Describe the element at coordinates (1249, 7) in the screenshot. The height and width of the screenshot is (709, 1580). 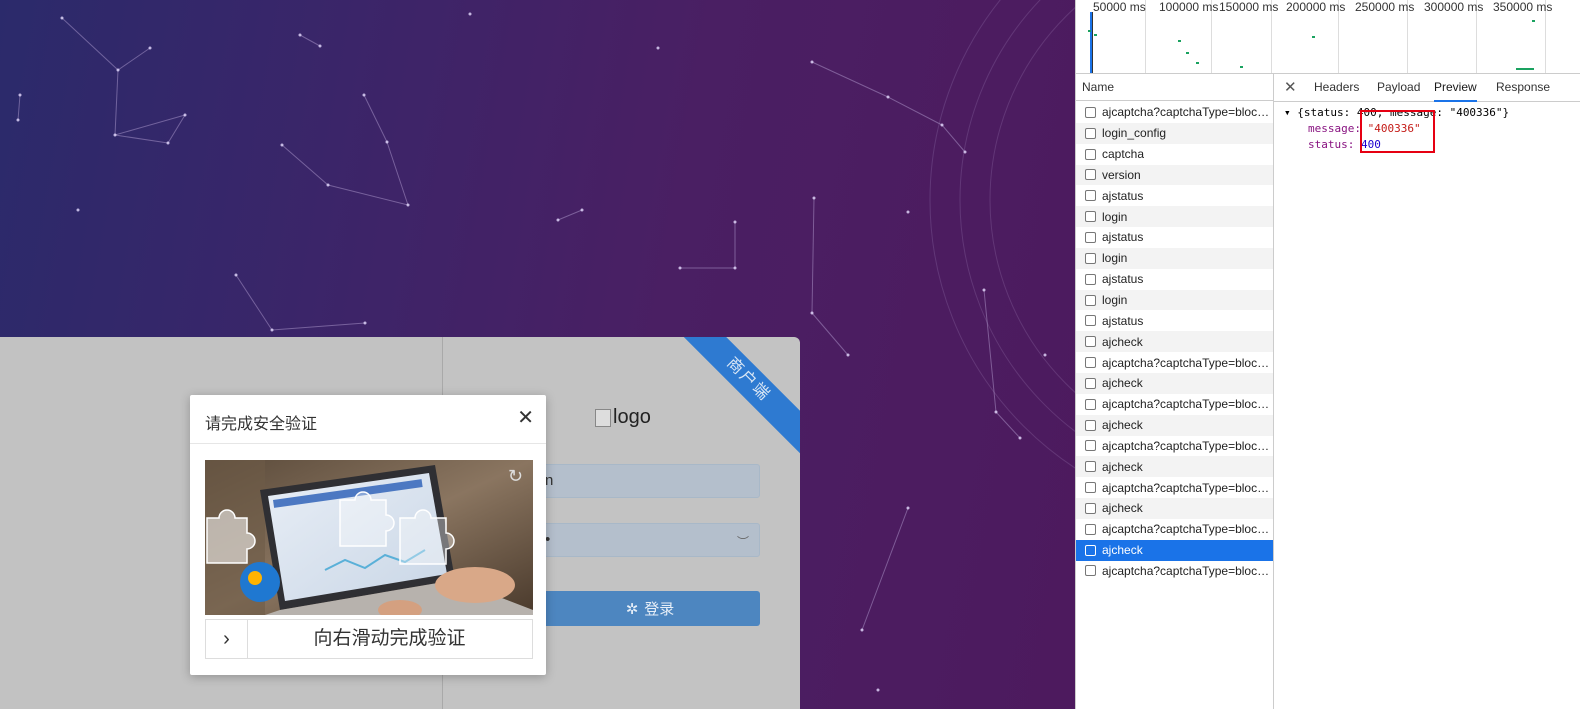
I see `timeline-tick-label: 150000 ms` at that location.